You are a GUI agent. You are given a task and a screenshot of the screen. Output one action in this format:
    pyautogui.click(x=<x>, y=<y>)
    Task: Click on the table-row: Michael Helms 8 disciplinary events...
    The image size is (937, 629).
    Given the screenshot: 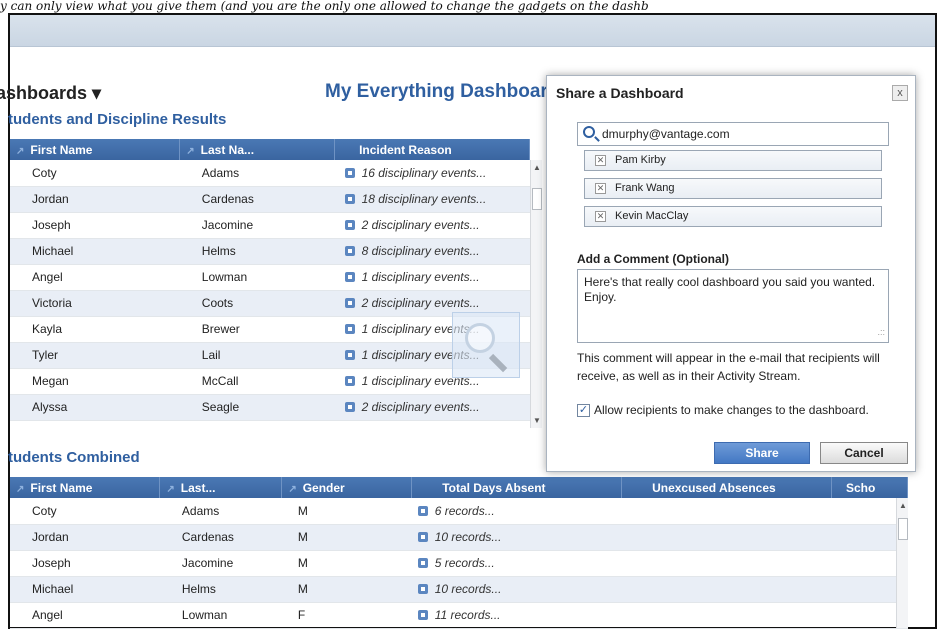 What is the action you would take?
    pyautogui.click(x=270, y=251)
    